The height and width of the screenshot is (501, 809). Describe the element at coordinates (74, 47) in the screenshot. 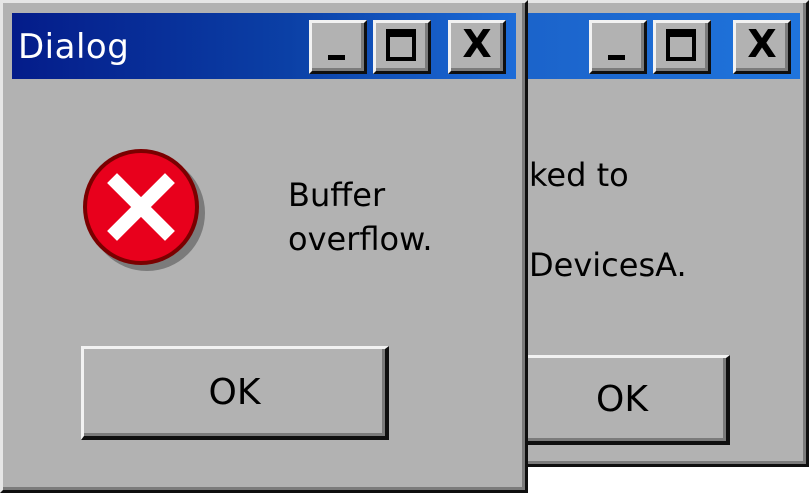

I see `dialog-title: Dialog` at that location.